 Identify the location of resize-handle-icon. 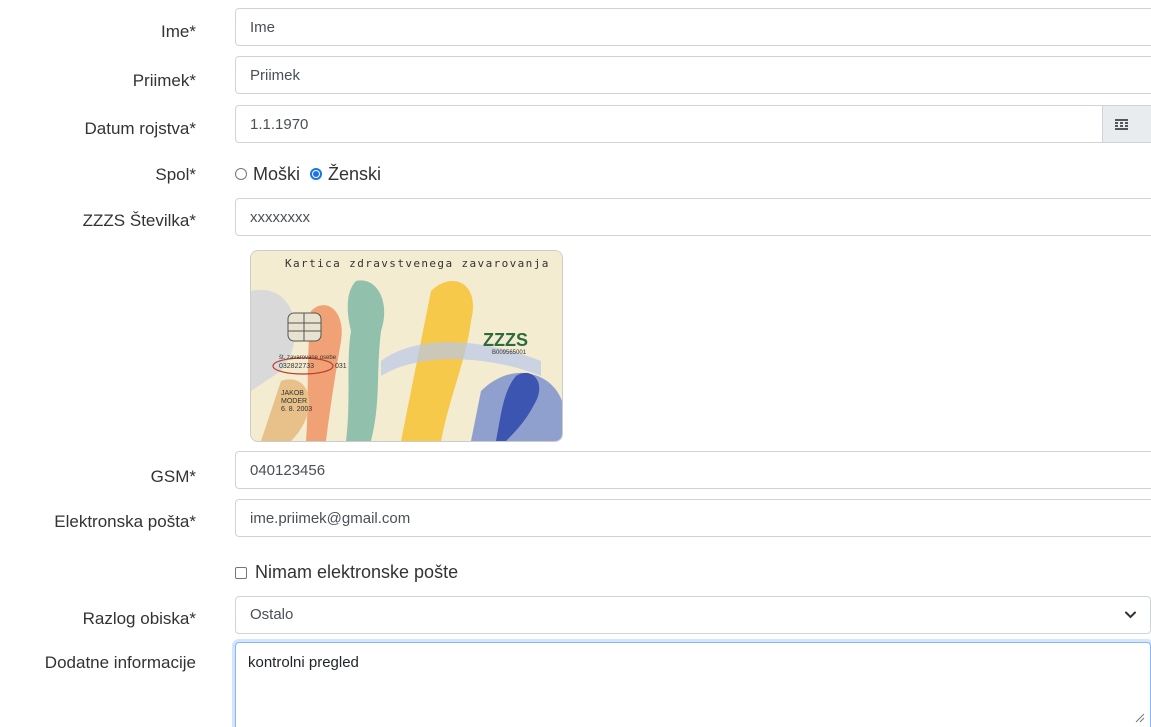
(1139, 717).